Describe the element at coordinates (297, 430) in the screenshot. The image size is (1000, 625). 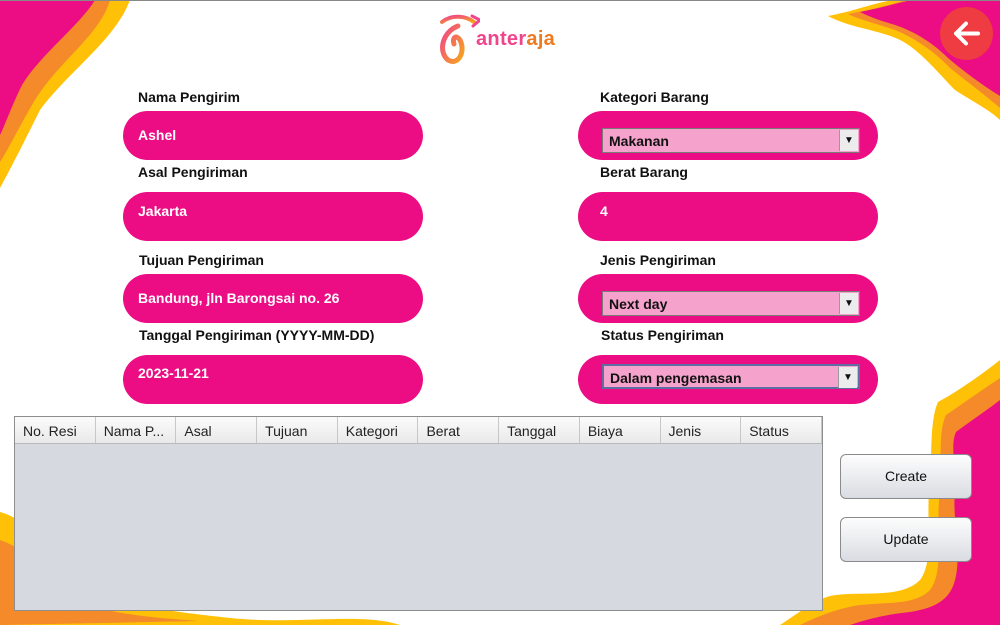
I see `column-header-tujuan: Tujuan` at that location.